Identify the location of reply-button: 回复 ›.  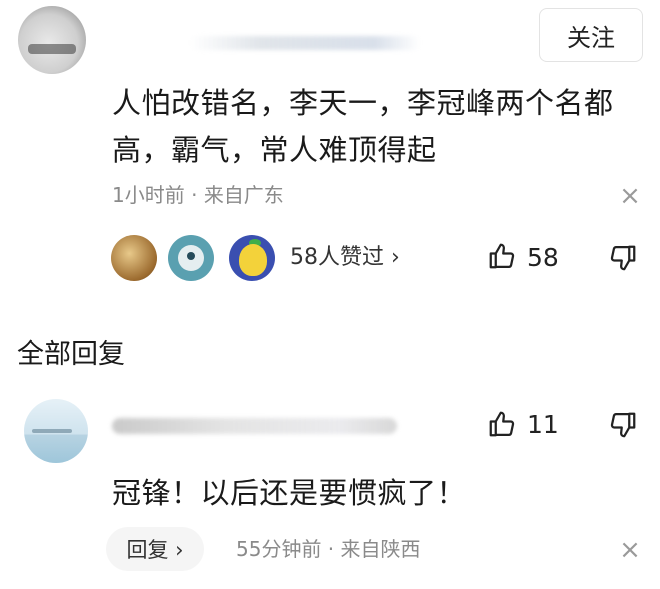
(155, 549).